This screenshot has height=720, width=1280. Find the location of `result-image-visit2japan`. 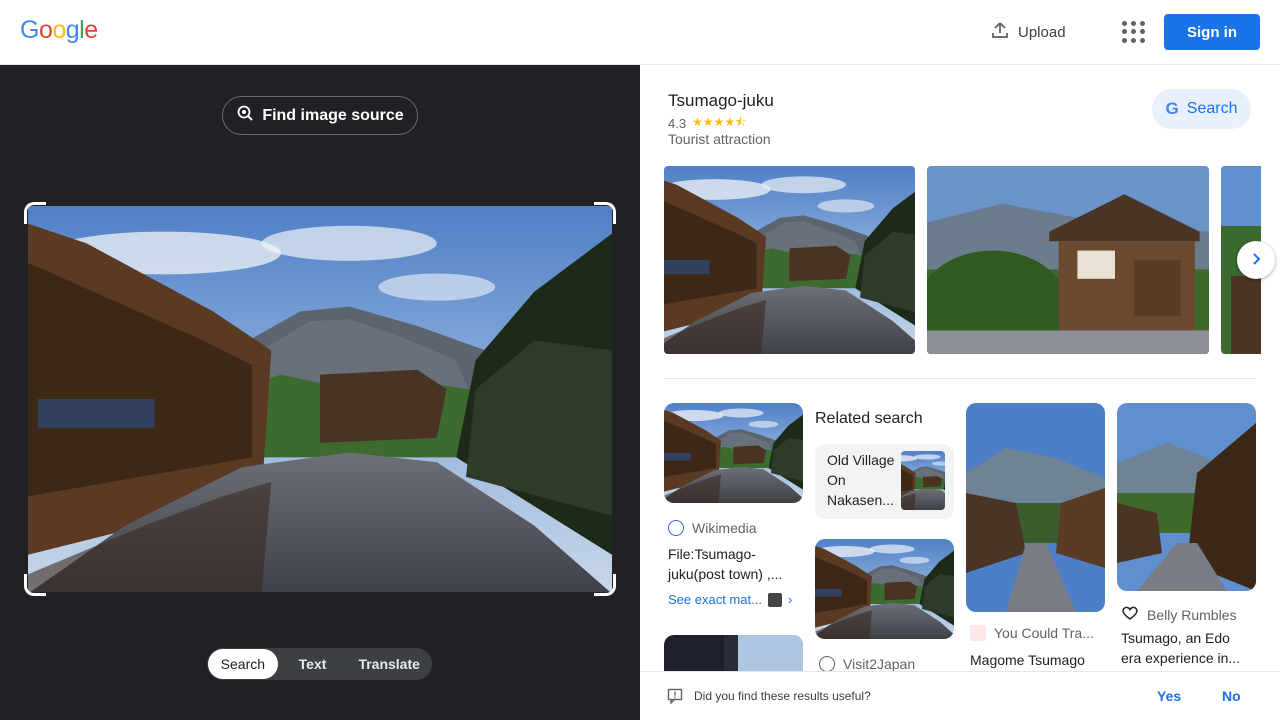

result-image-visit2japan is located at coordinates (884, 589).